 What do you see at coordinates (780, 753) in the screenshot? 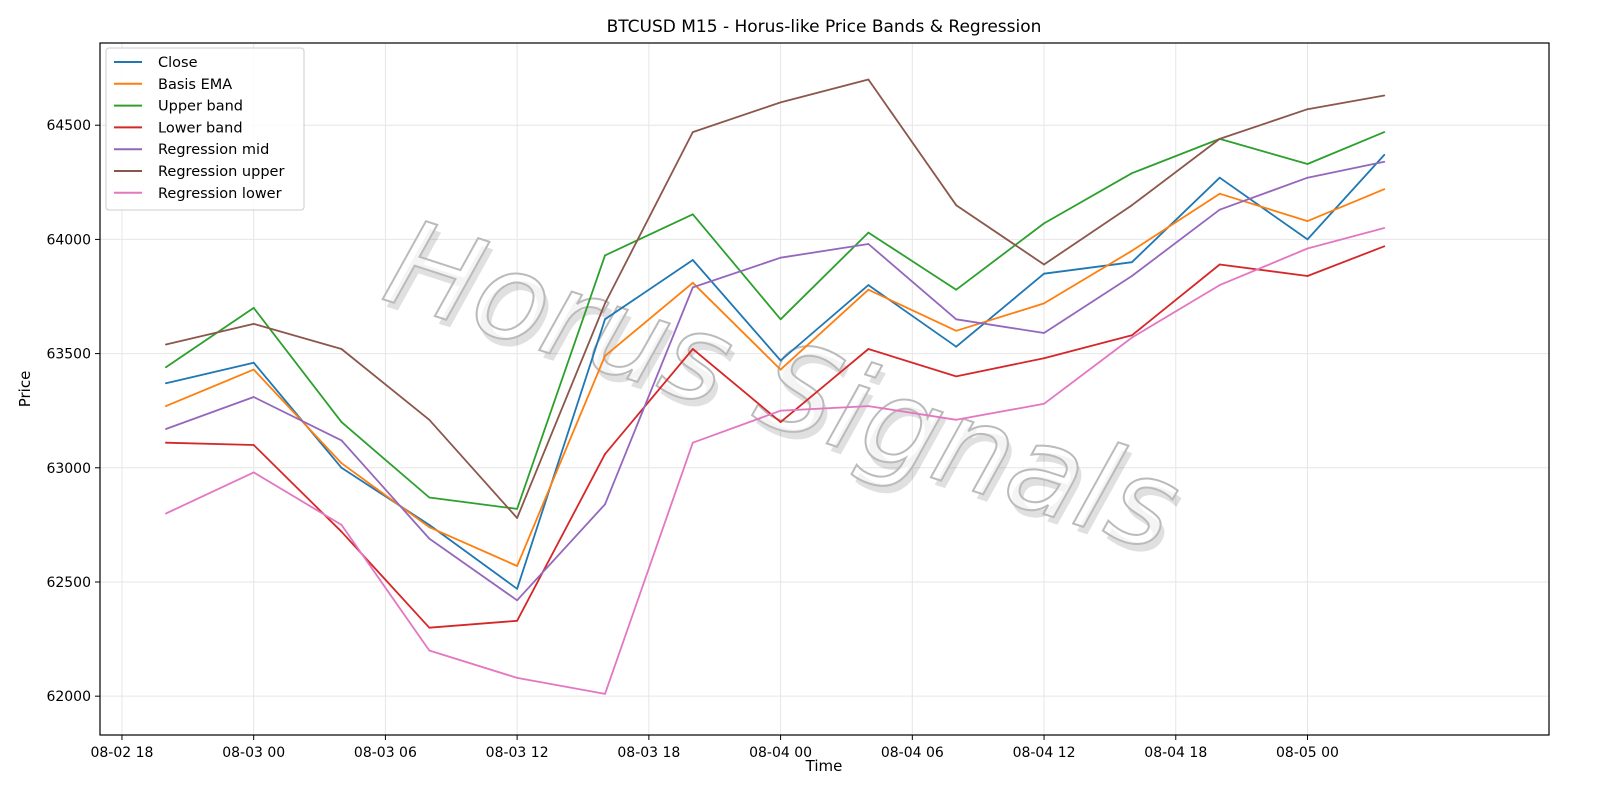
I see `x-tick-label: 08-04 00` at bounding box center [780, 753].